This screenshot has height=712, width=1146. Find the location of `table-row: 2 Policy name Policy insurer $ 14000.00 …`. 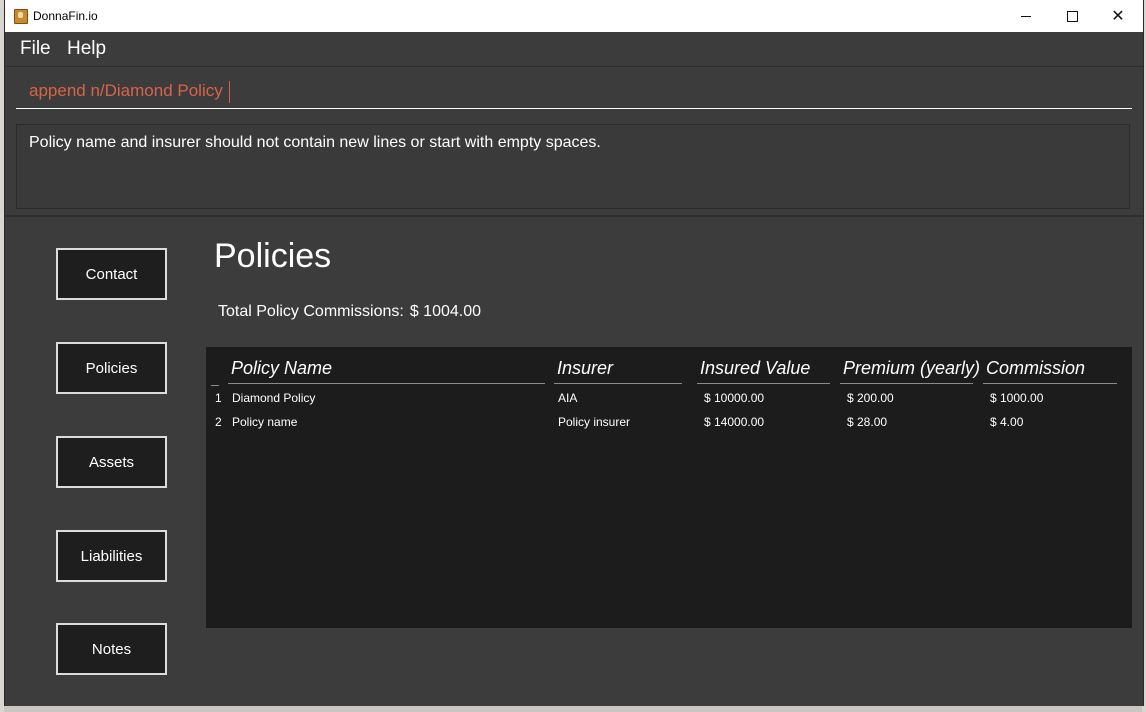

table-row: 2 Policy name Policy insurer $ 14000.00 … is located at coordinates (669, 423).